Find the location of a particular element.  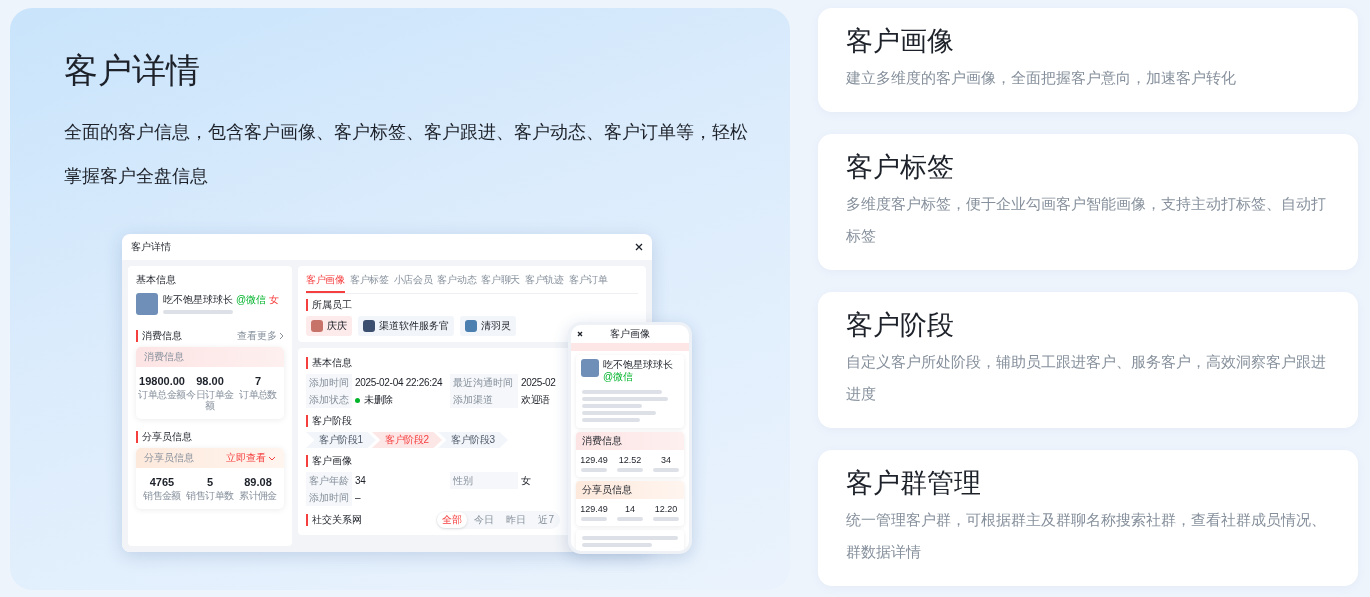

tab: 客户画像 is located at coordinates (325, 281).